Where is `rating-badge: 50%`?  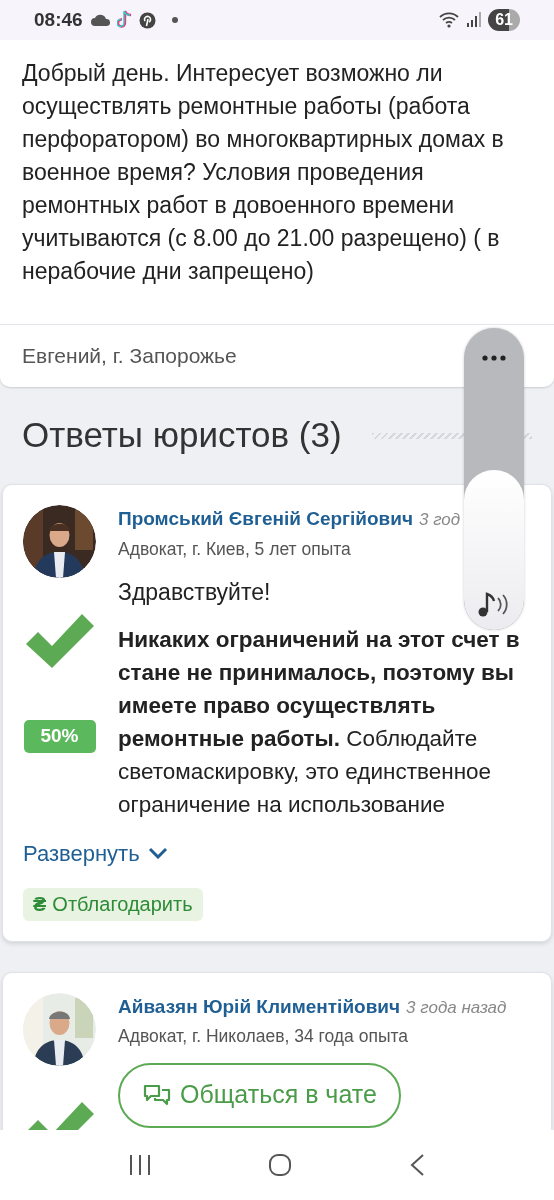 rating-badge: 50% is located at coordinates (59, 736).